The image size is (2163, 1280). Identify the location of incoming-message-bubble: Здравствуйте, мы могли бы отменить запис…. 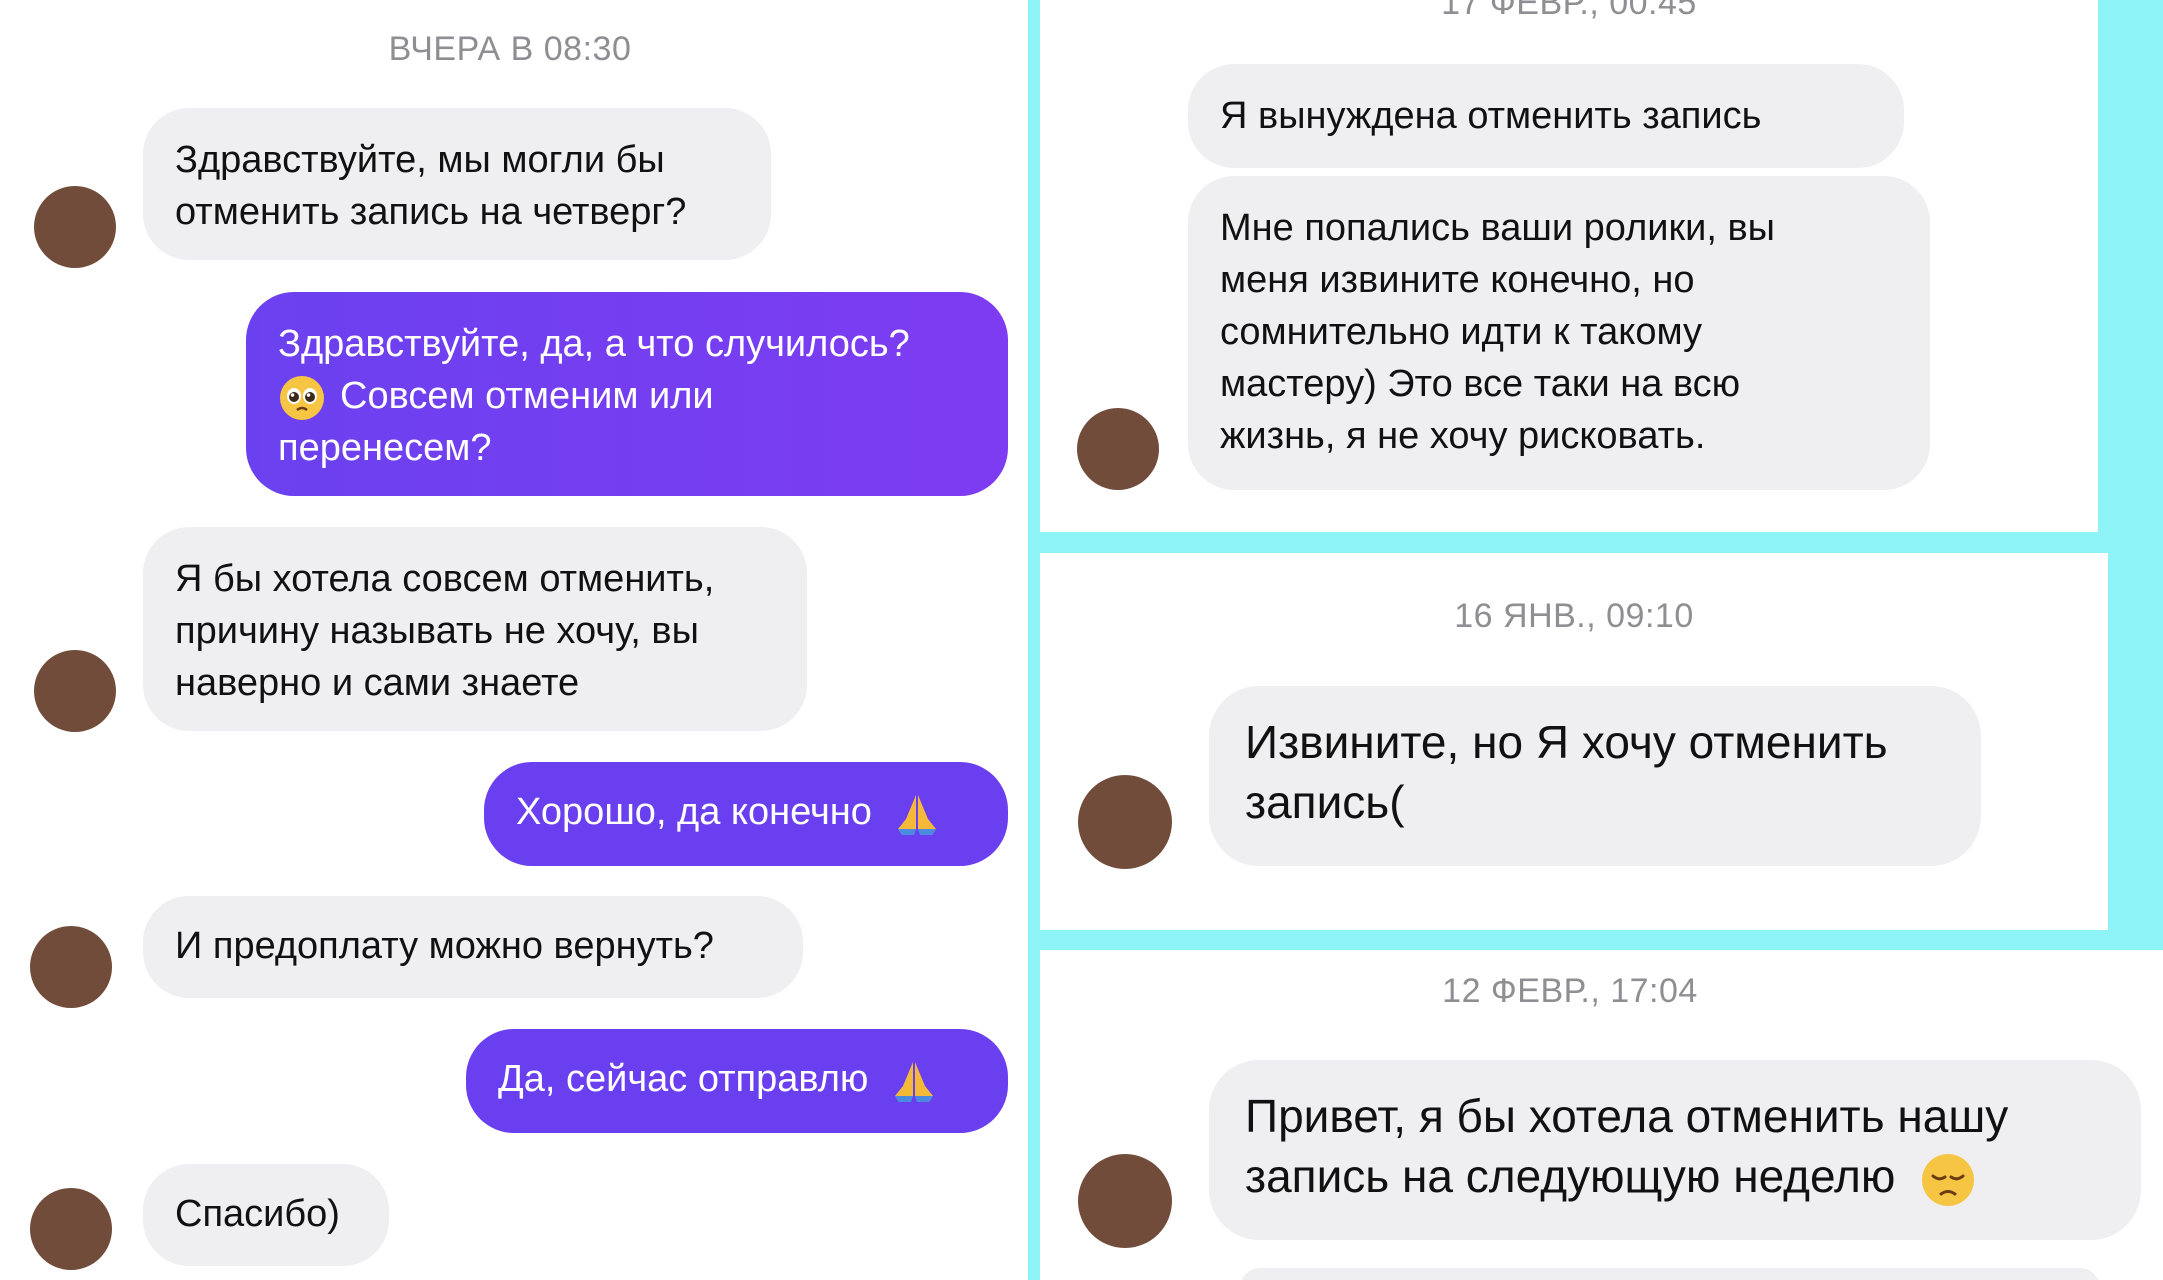
(457, 184).